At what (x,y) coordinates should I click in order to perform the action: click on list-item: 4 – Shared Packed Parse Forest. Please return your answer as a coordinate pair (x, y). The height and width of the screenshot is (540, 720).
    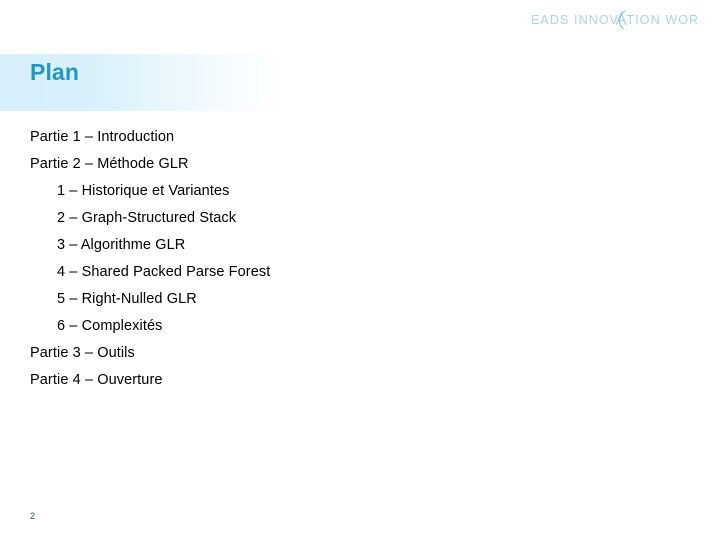
    Looking at the image, I should click on (164, 272).